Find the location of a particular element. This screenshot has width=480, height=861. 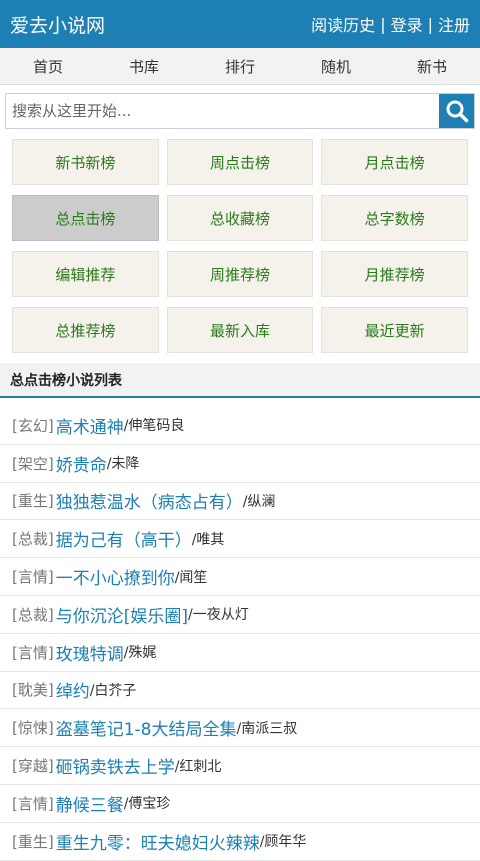

book-category: [架空] is located at coordinates (33, 463).